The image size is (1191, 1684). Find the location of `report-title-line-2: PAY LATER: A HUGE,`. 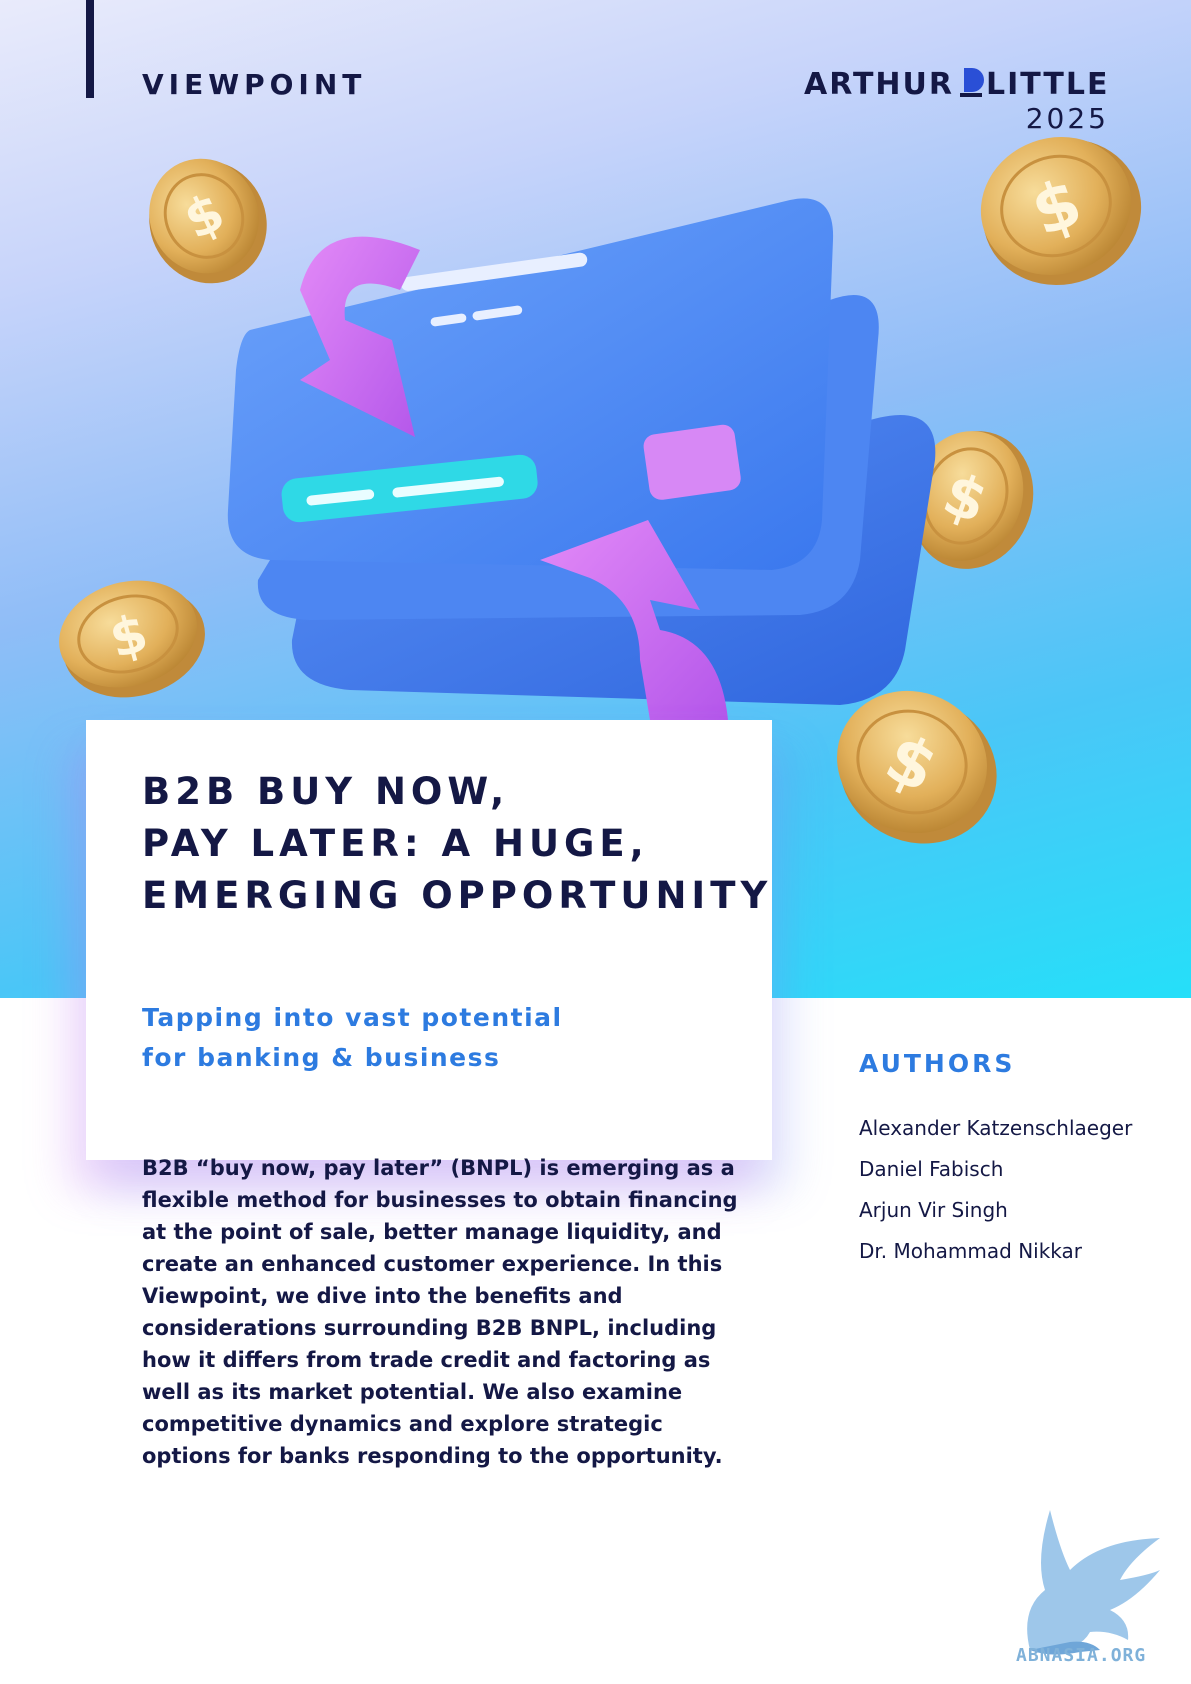

report-title-line-2: PAY LATER: A HUGE, is located at coordinates (395, 843).